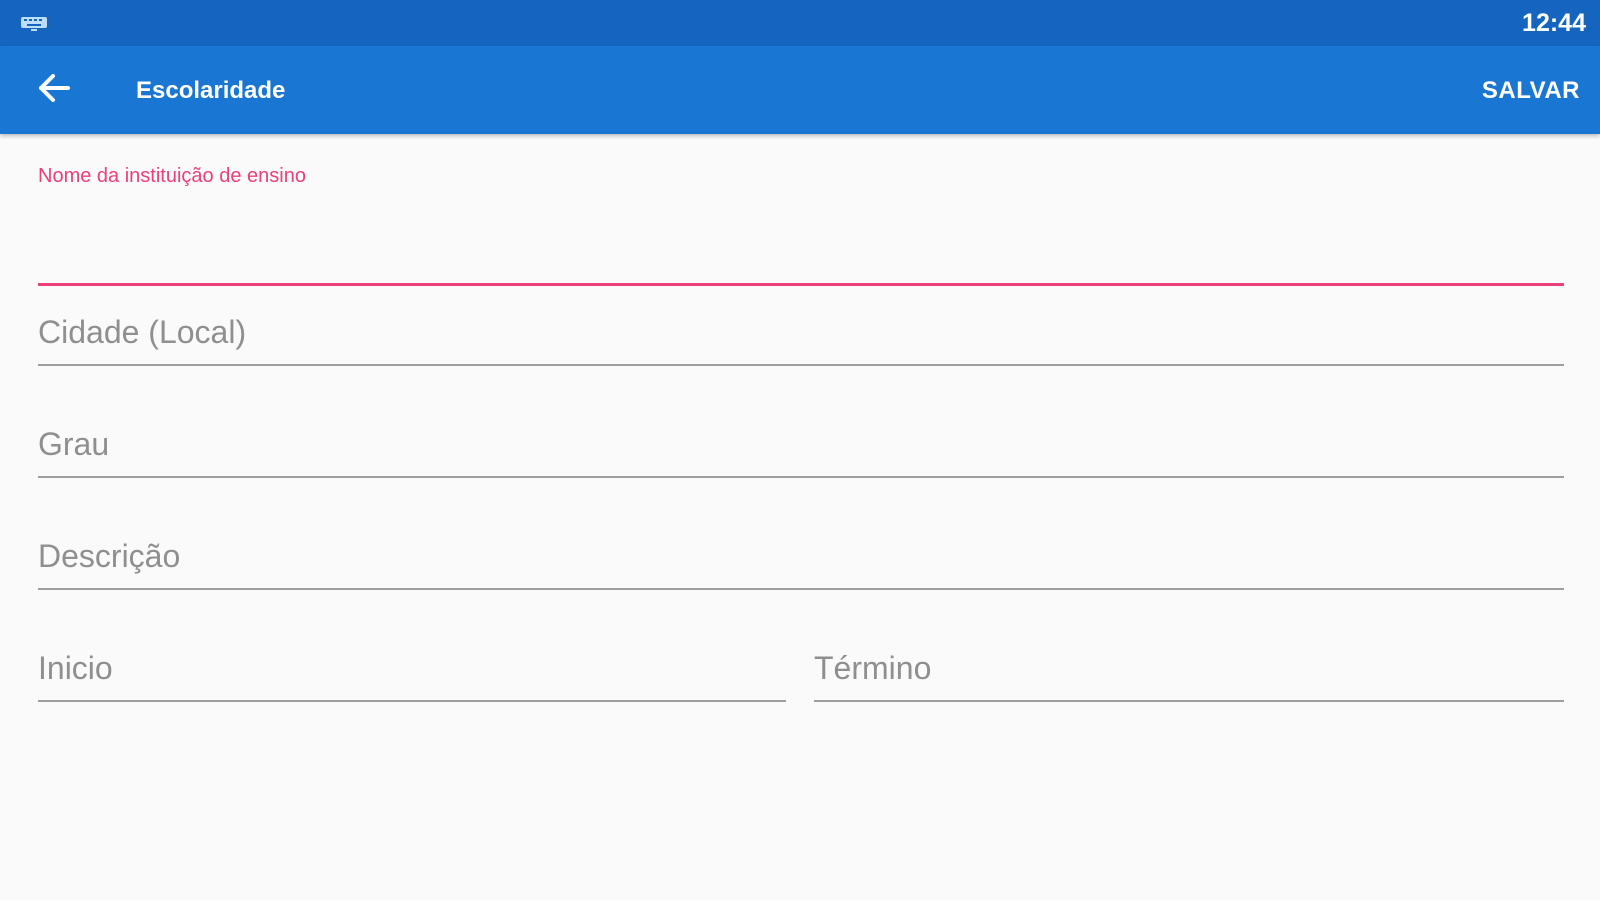  I want to click on description-field: Descrição, so click(801, 562).